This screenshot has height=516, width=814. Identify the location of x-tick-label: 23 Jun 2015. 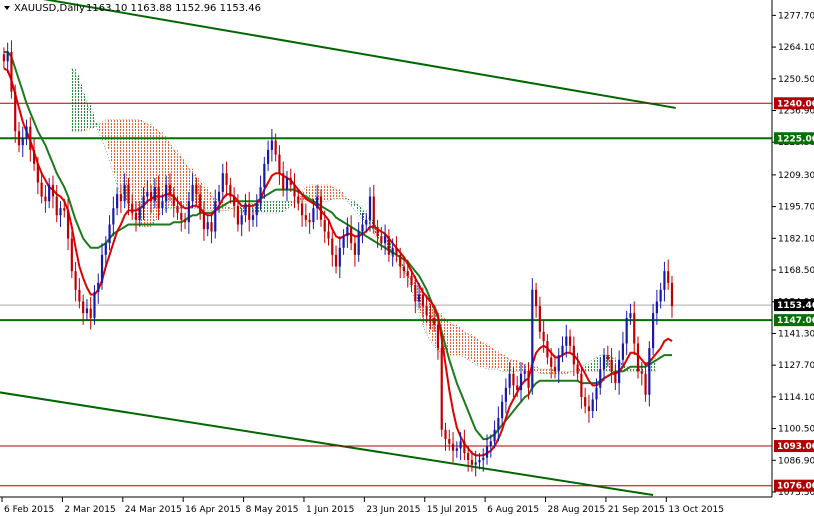
(393, 510).